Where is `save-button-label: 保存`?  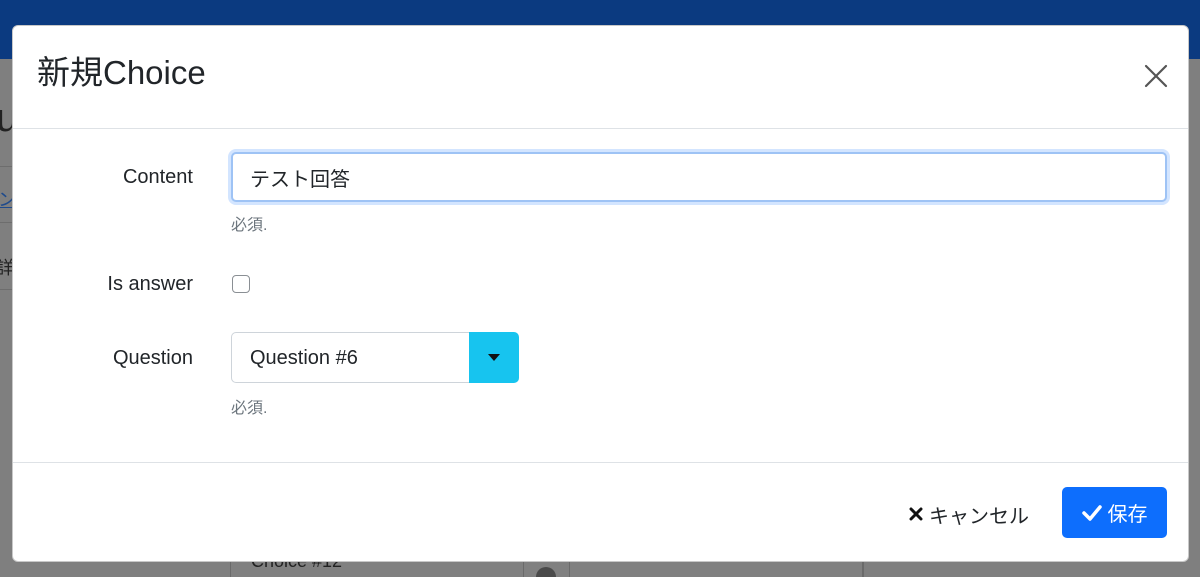 save-button-label: 保存 is located at coordinates (1127, 515).